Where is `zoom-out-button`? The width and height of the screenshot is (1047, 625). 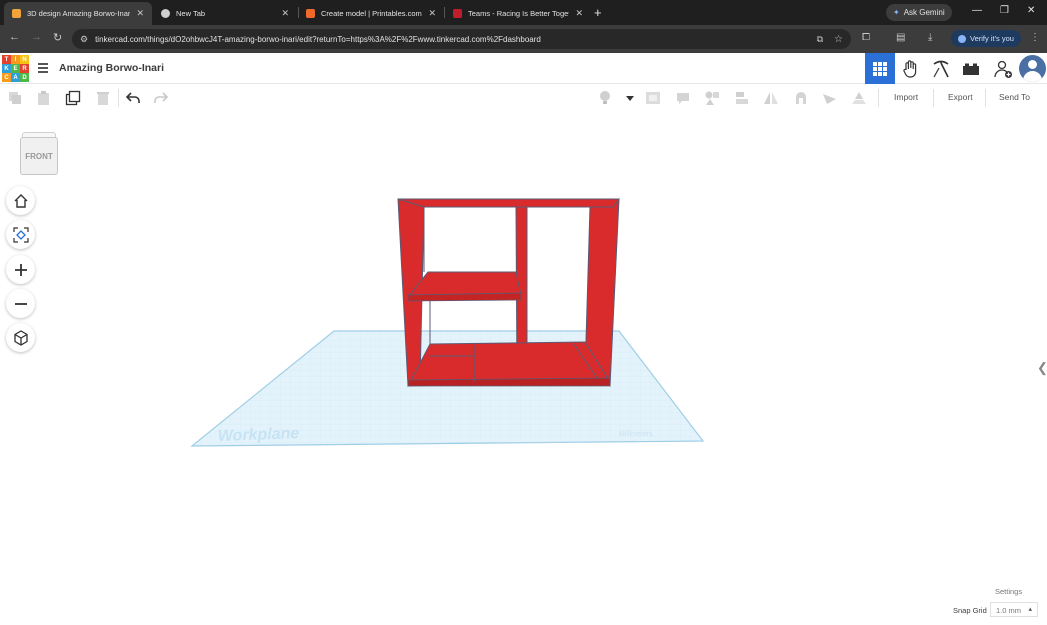 zoom-out-button is located at coordinates (20, 303).